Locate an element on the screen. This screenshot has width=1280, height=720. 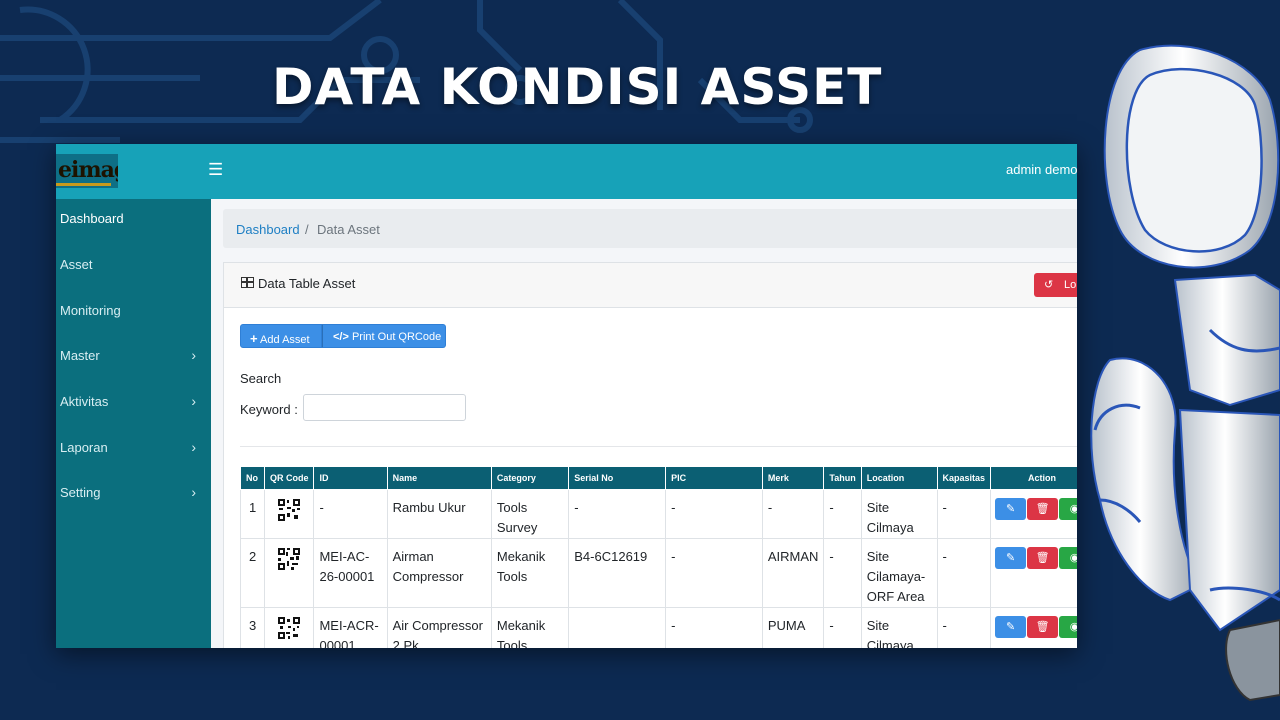
sidebar-item-monitoring: Monitoring is located at coordinates (133, 312).